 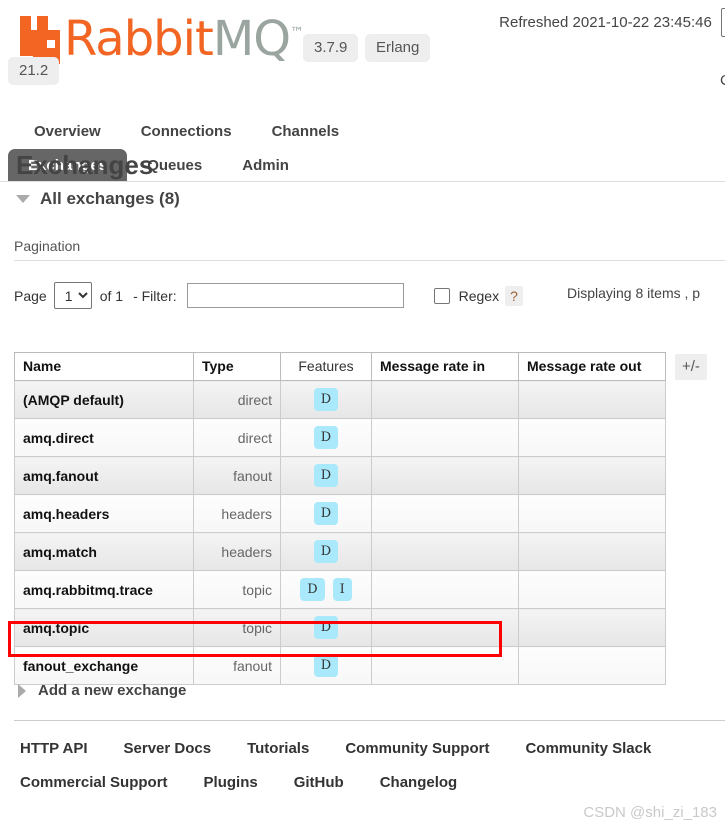 I want to click on table-row: amq.direct direct D, so click(x=340, y=437).